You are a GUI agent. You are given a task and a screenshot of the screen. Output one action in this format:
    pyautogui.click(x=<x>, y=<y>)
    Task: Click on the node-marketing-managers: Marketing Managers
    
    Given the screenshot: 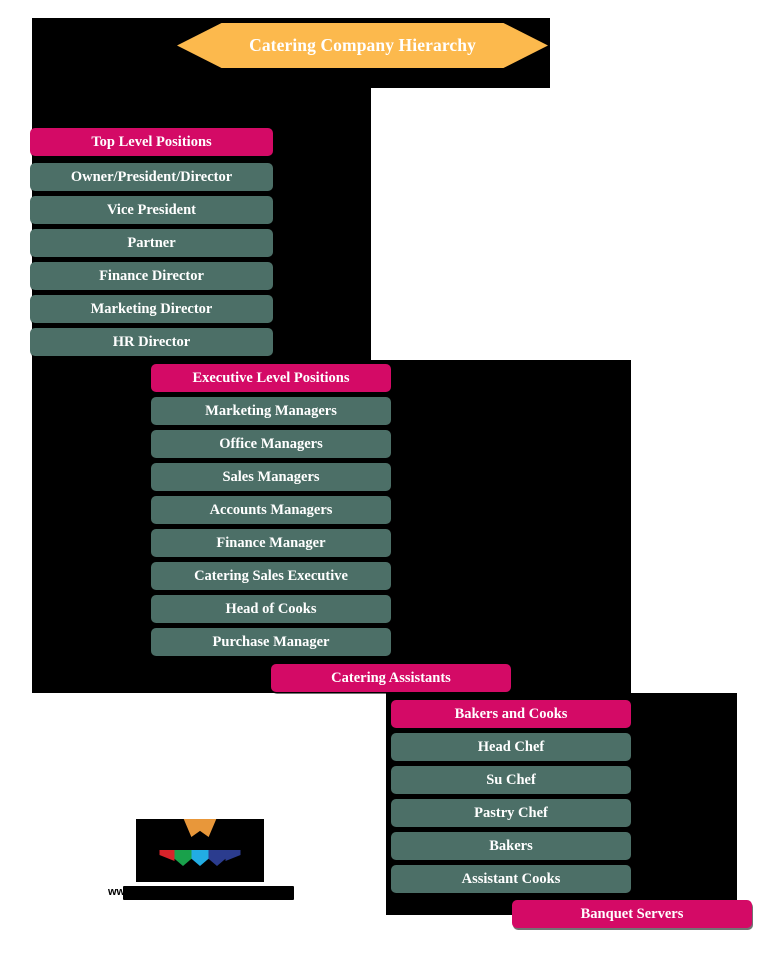 What is the action you would take?
    pyautogui.click(x=271, y=411)
    